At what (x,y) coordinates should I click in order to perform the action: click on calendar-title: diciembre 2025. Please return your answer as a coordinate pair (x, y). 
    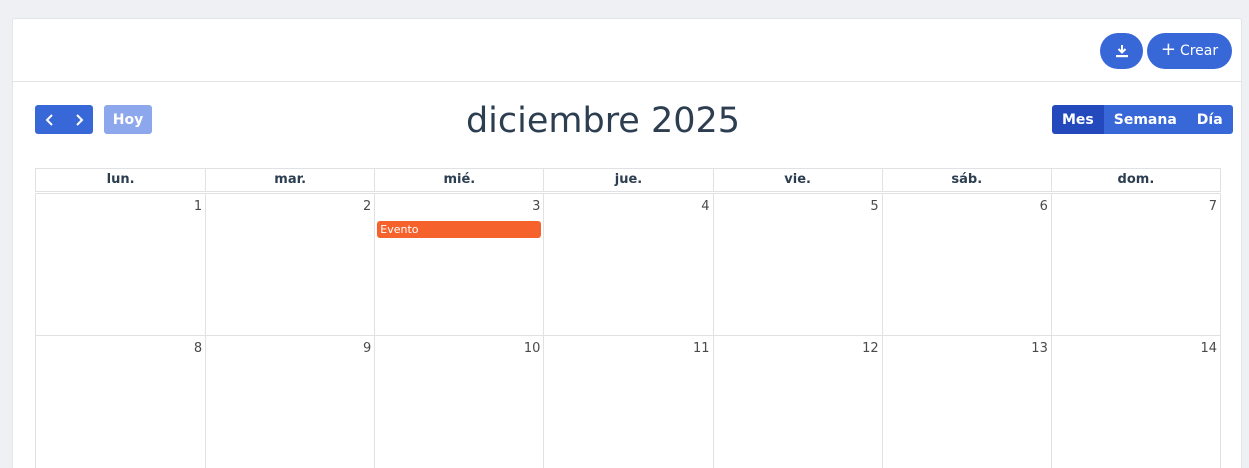
    Looking at the image, I should click on (603, 121).